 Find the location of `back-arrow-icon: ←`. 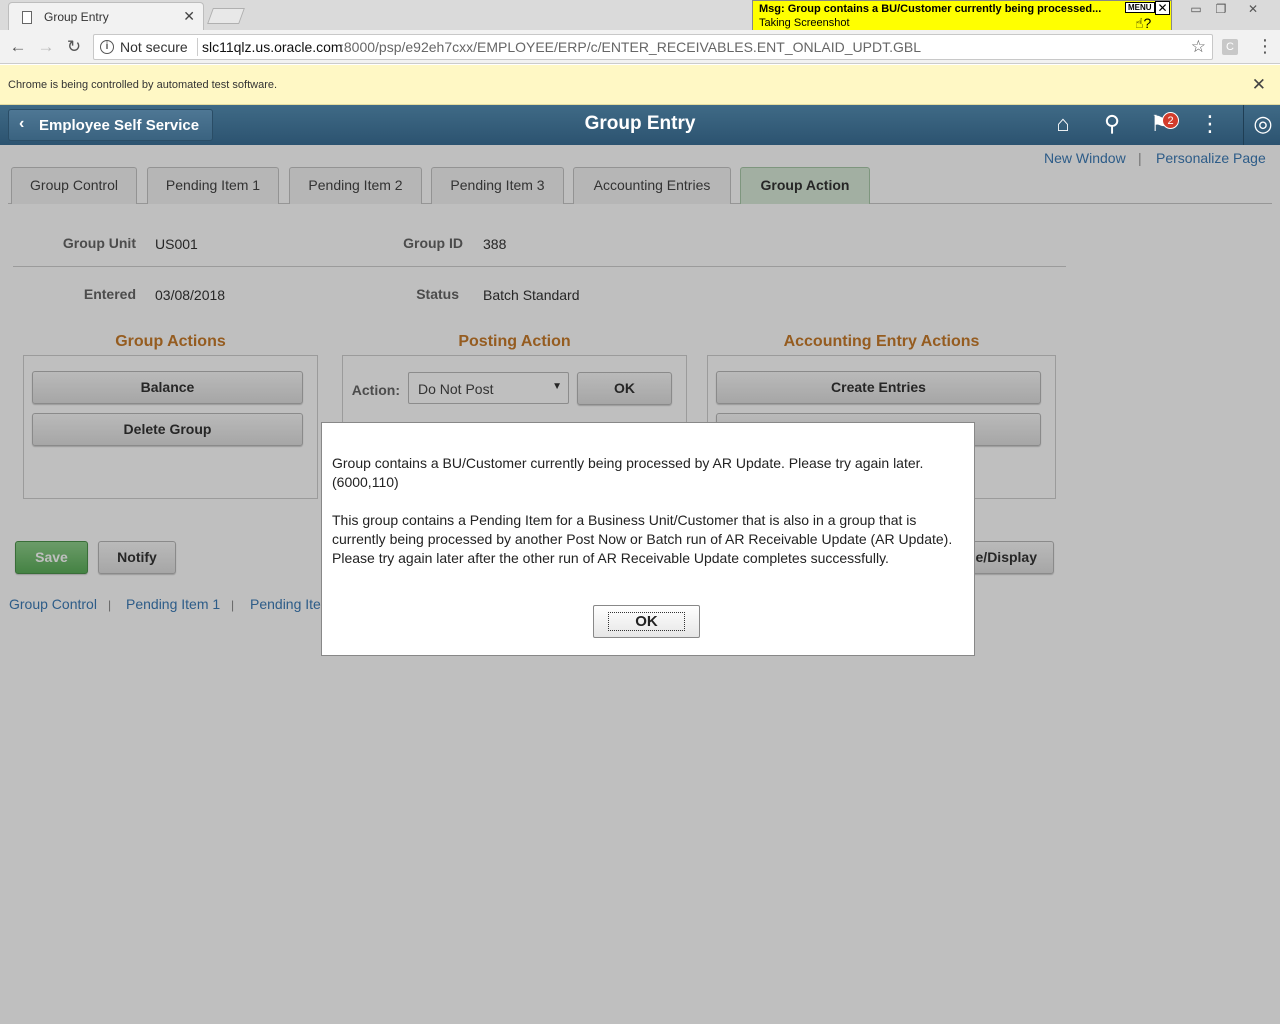

back-arrow-icon: ← is located at coordinates (18, 47).